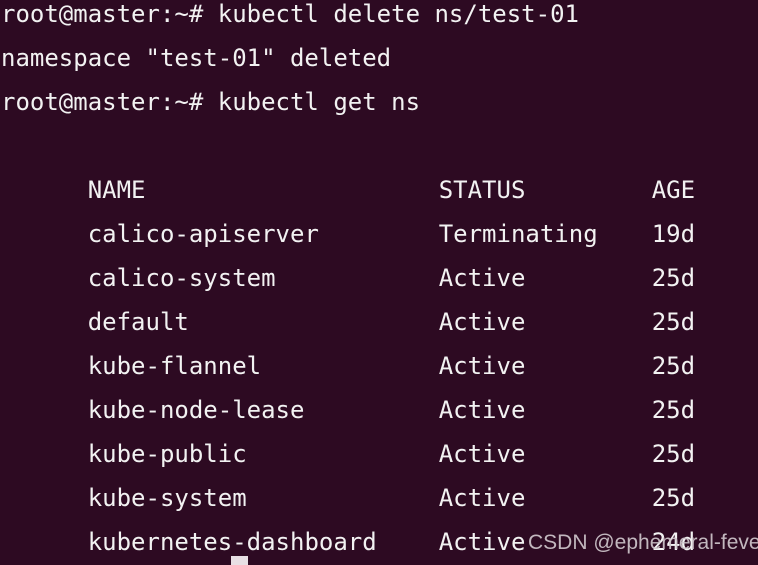  Describe the element at coordinates (203, 234) in the screenshot. I see `namespace-name: calico-apiserver` at that location.